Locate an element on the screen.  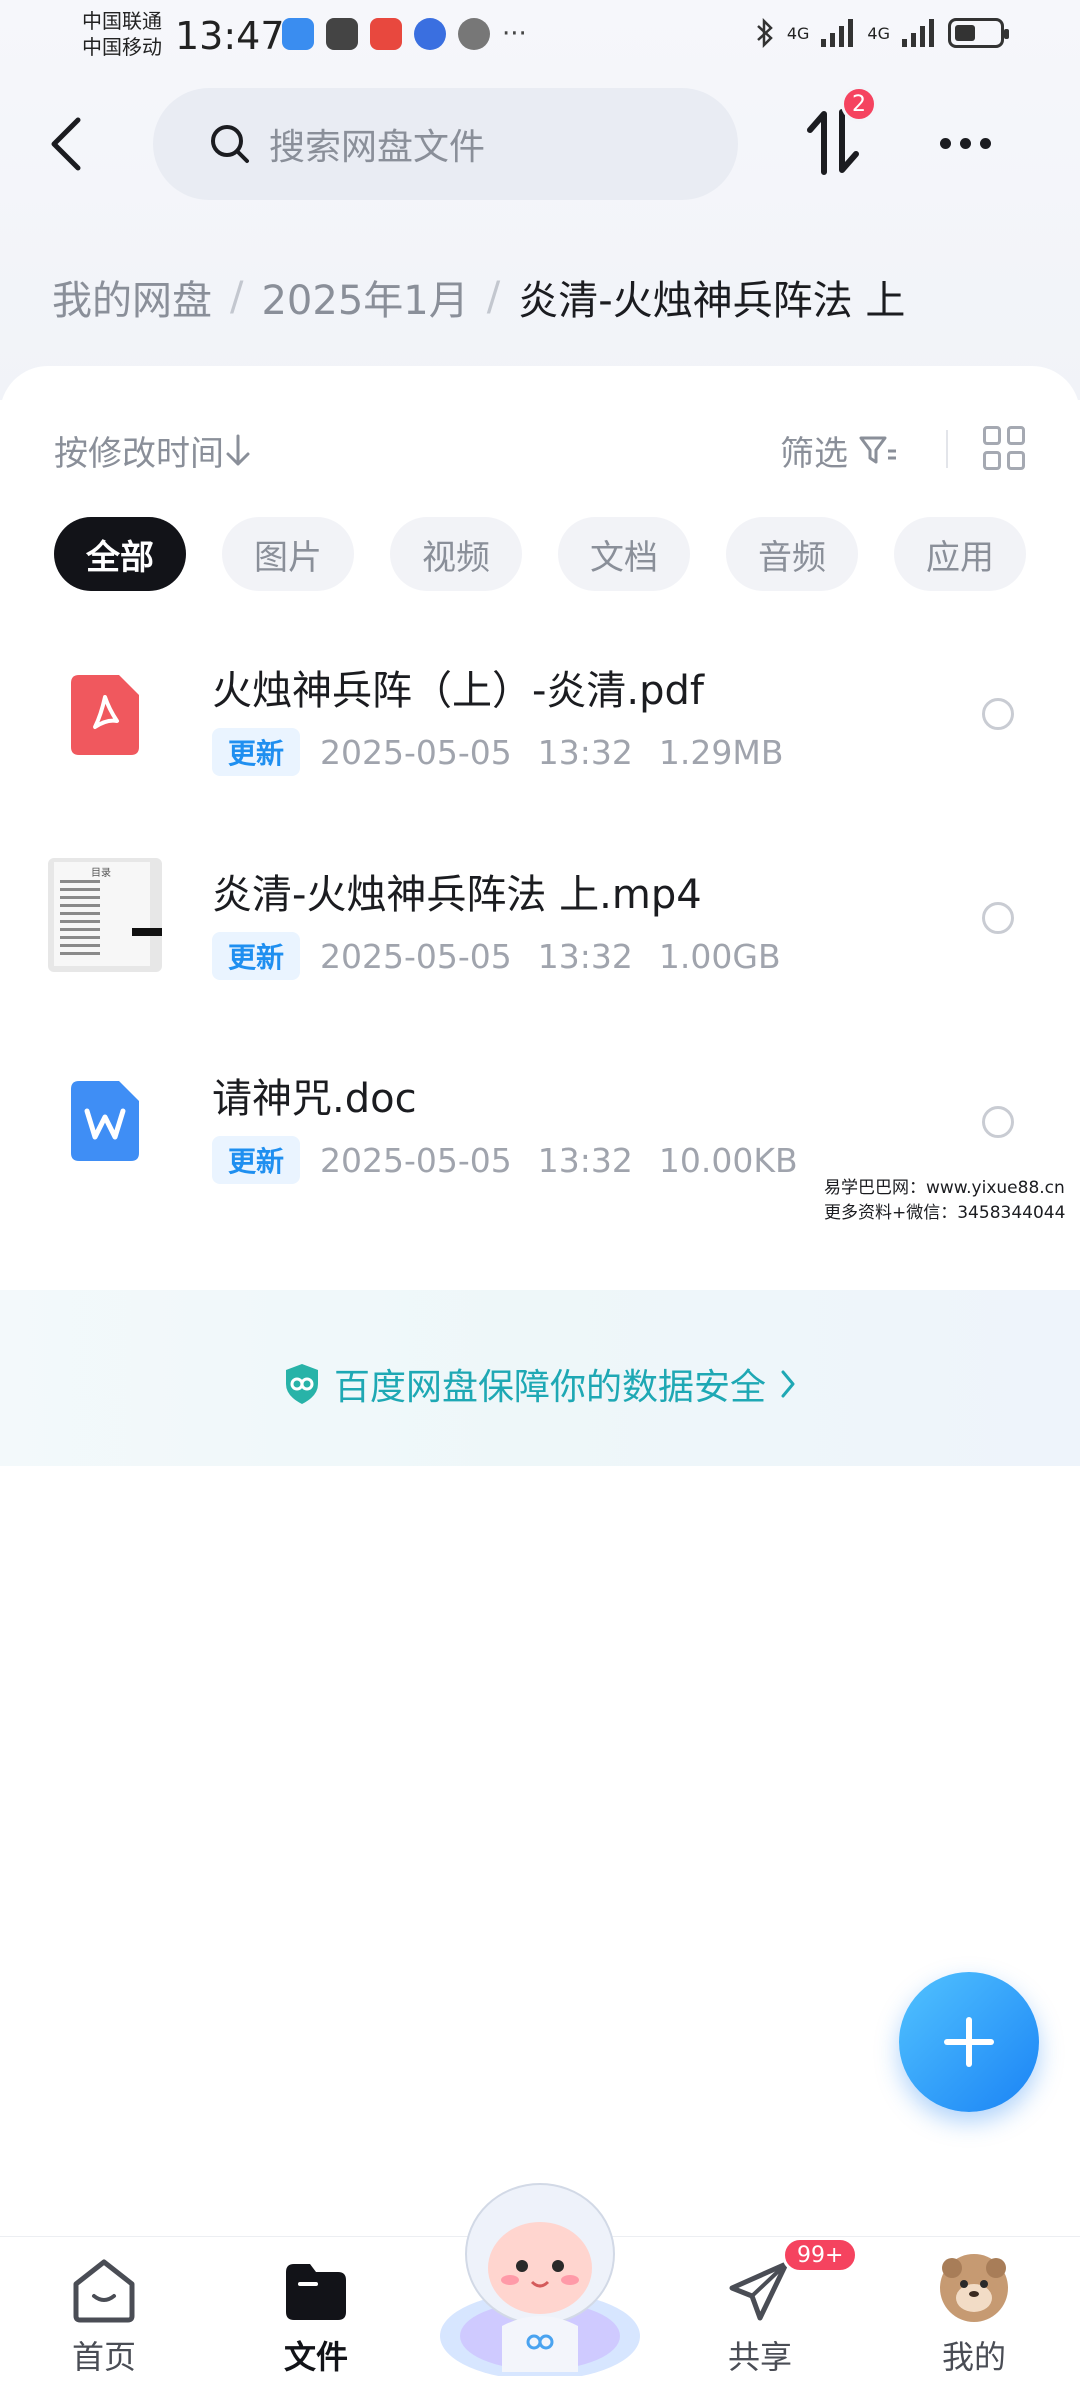
transfer-count-badge: 2 is located at coordinates (859, 104).